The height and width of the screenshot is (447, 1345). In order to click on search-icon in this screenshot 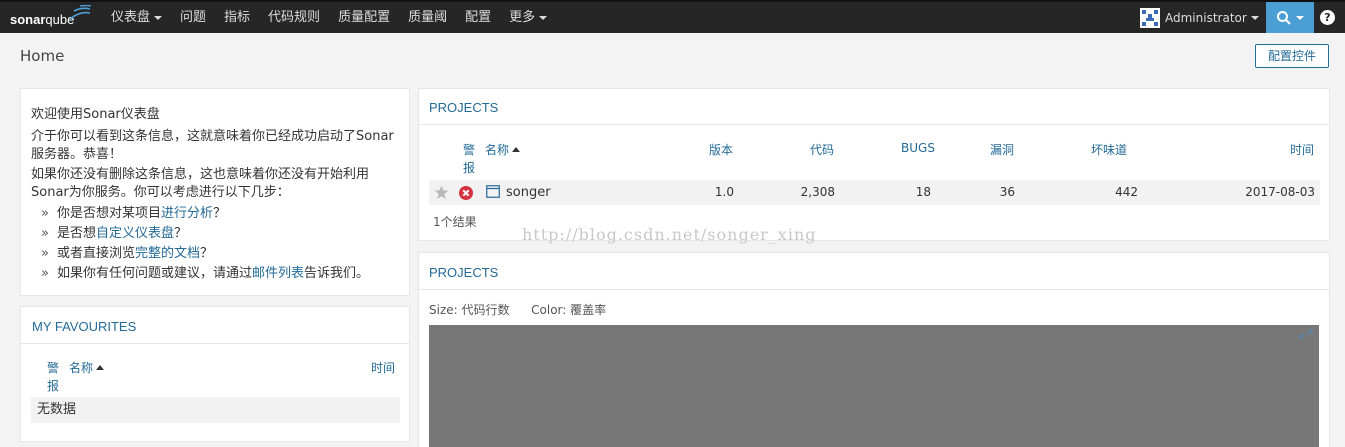, I will do `click(1284, 17)`.